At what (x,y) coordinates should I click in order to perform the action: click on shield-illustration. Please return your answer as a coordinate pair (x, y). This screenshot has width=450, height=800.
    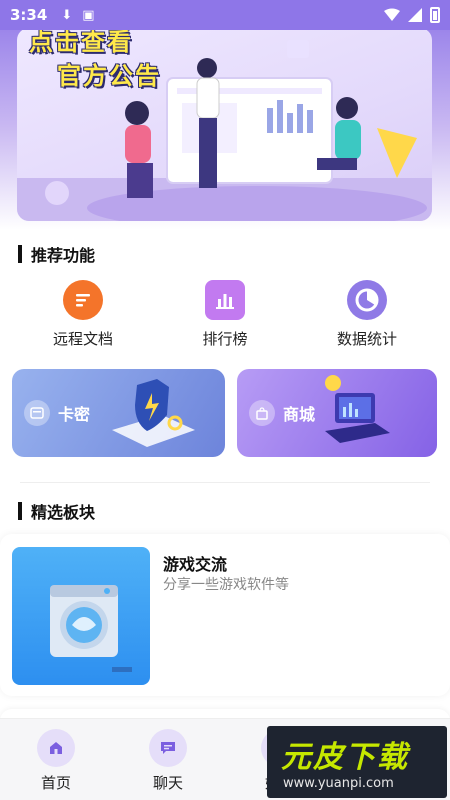
    Looking at the image, I should click on (153, 413).